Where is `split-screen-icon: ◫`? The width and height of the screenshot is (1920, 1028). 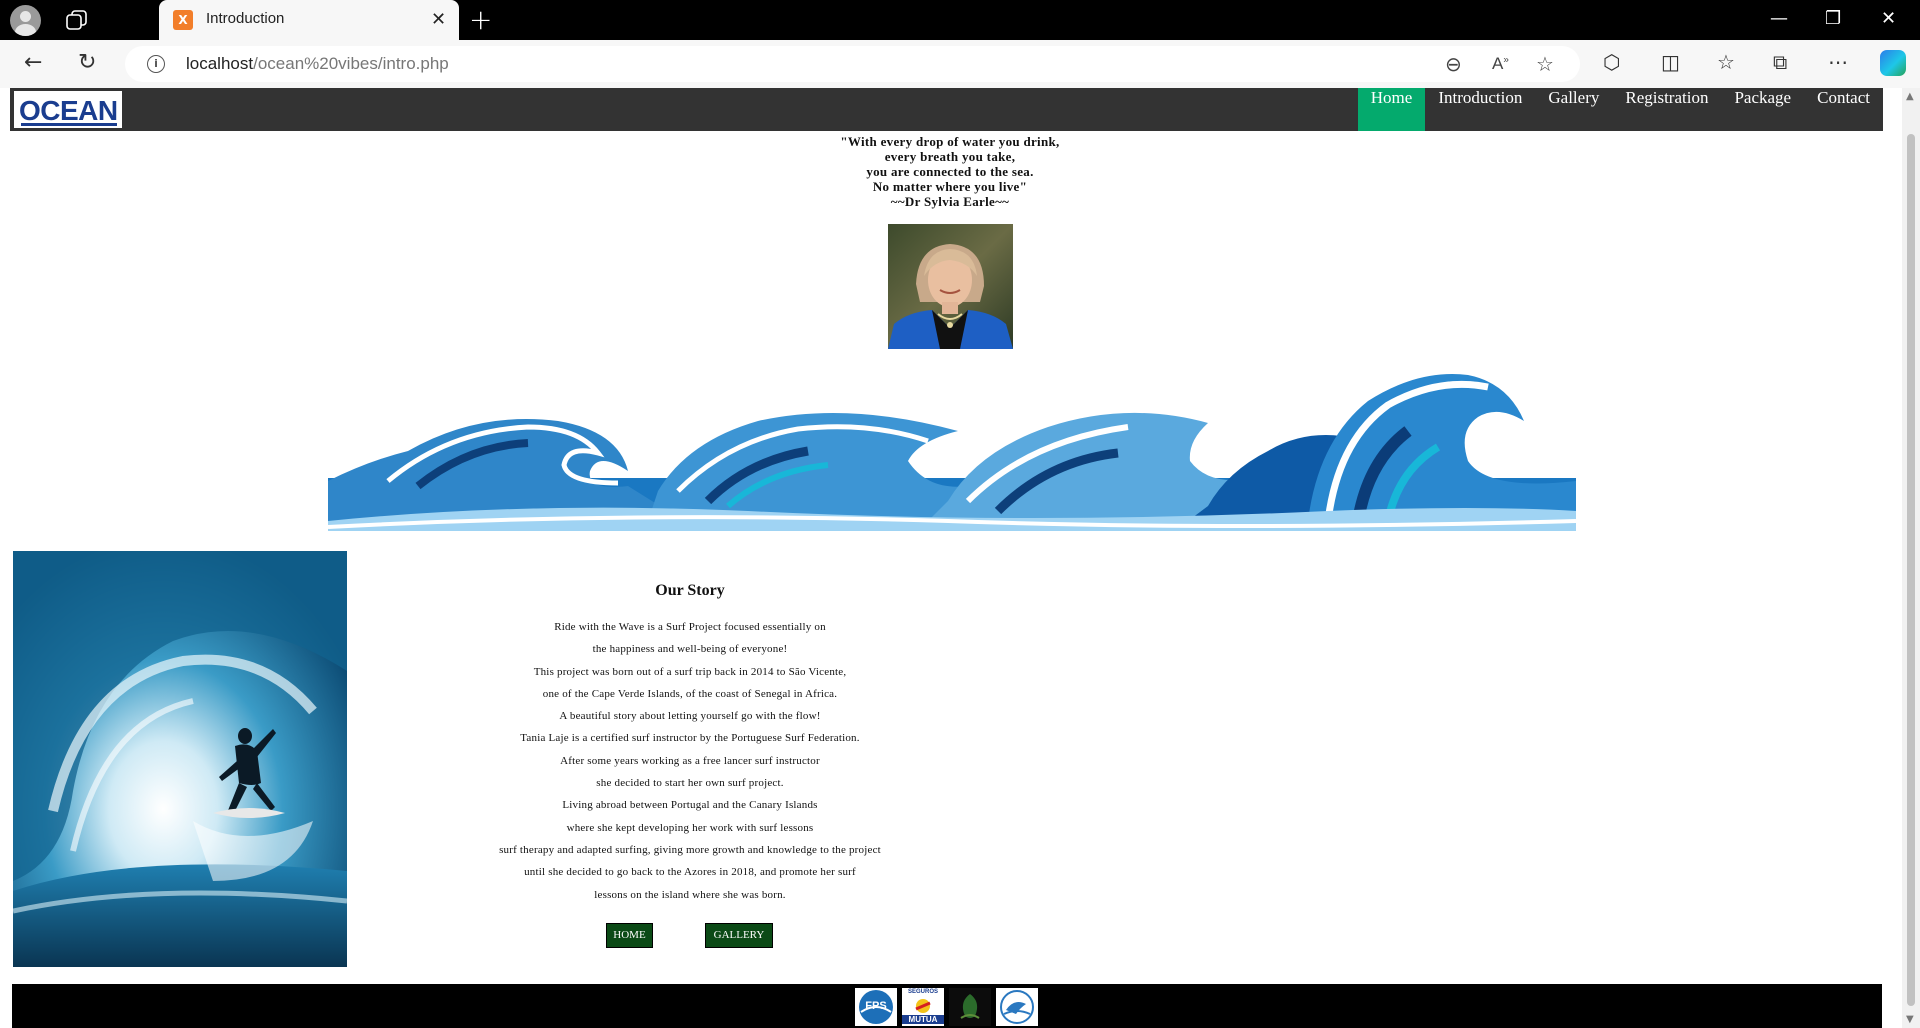
split-screen-icon: ◫ is located at coordinates (1670, 62).